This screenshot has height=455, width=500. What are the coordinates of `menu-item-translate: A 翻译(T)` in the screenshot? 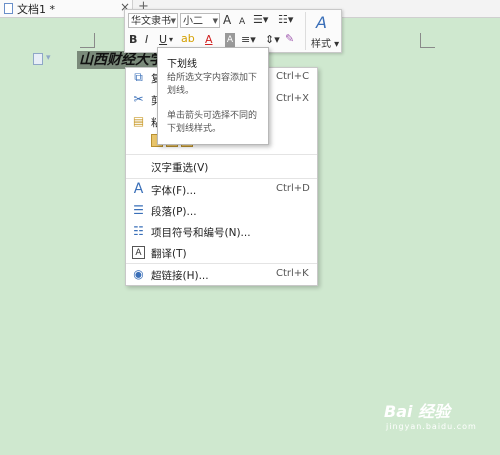 It's located at (221, 253).